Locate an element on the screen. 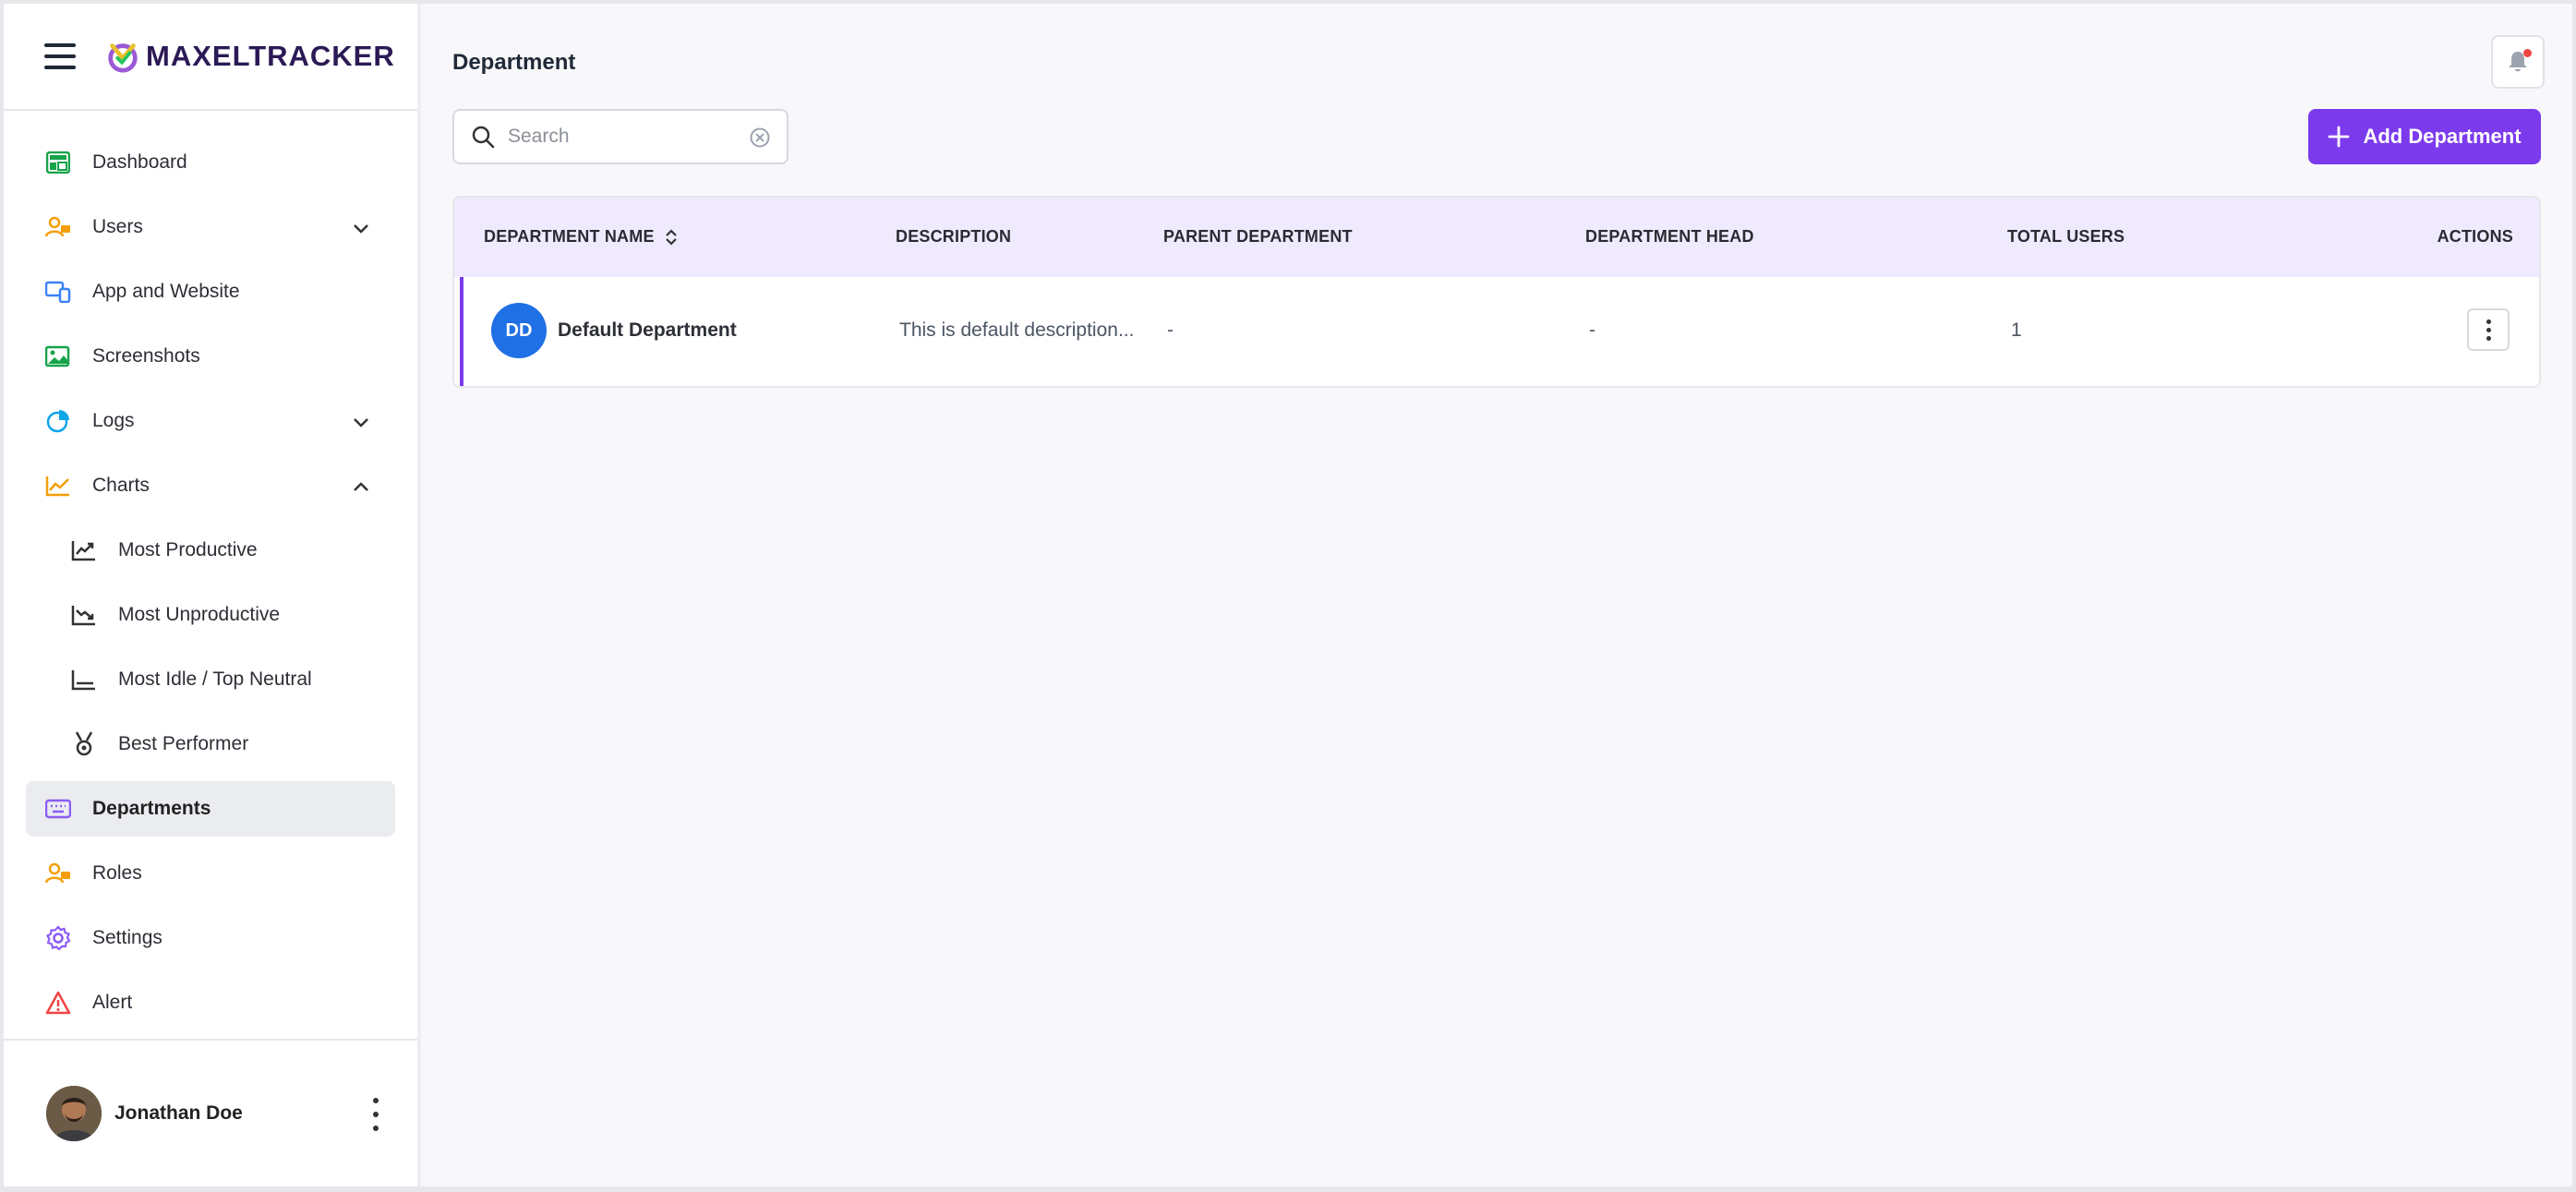 The width and height of the screenshot is (2576, 1192). pie-chart-icon is located at coordinates (58, 421).